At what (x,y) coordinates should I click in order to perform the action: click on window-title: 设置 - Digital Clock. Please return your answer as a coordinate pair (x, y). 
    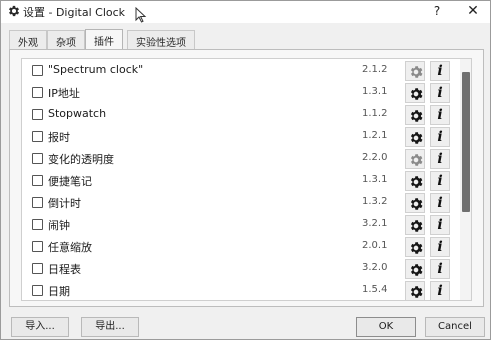
    Looking at the image, I should click on (74, 12).